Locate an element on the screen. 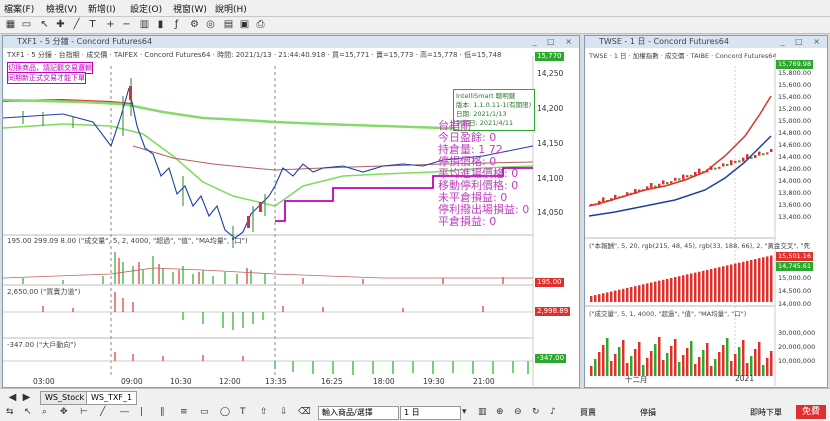  ruler-icon: ⊢ is located at coordinates (84, 412).